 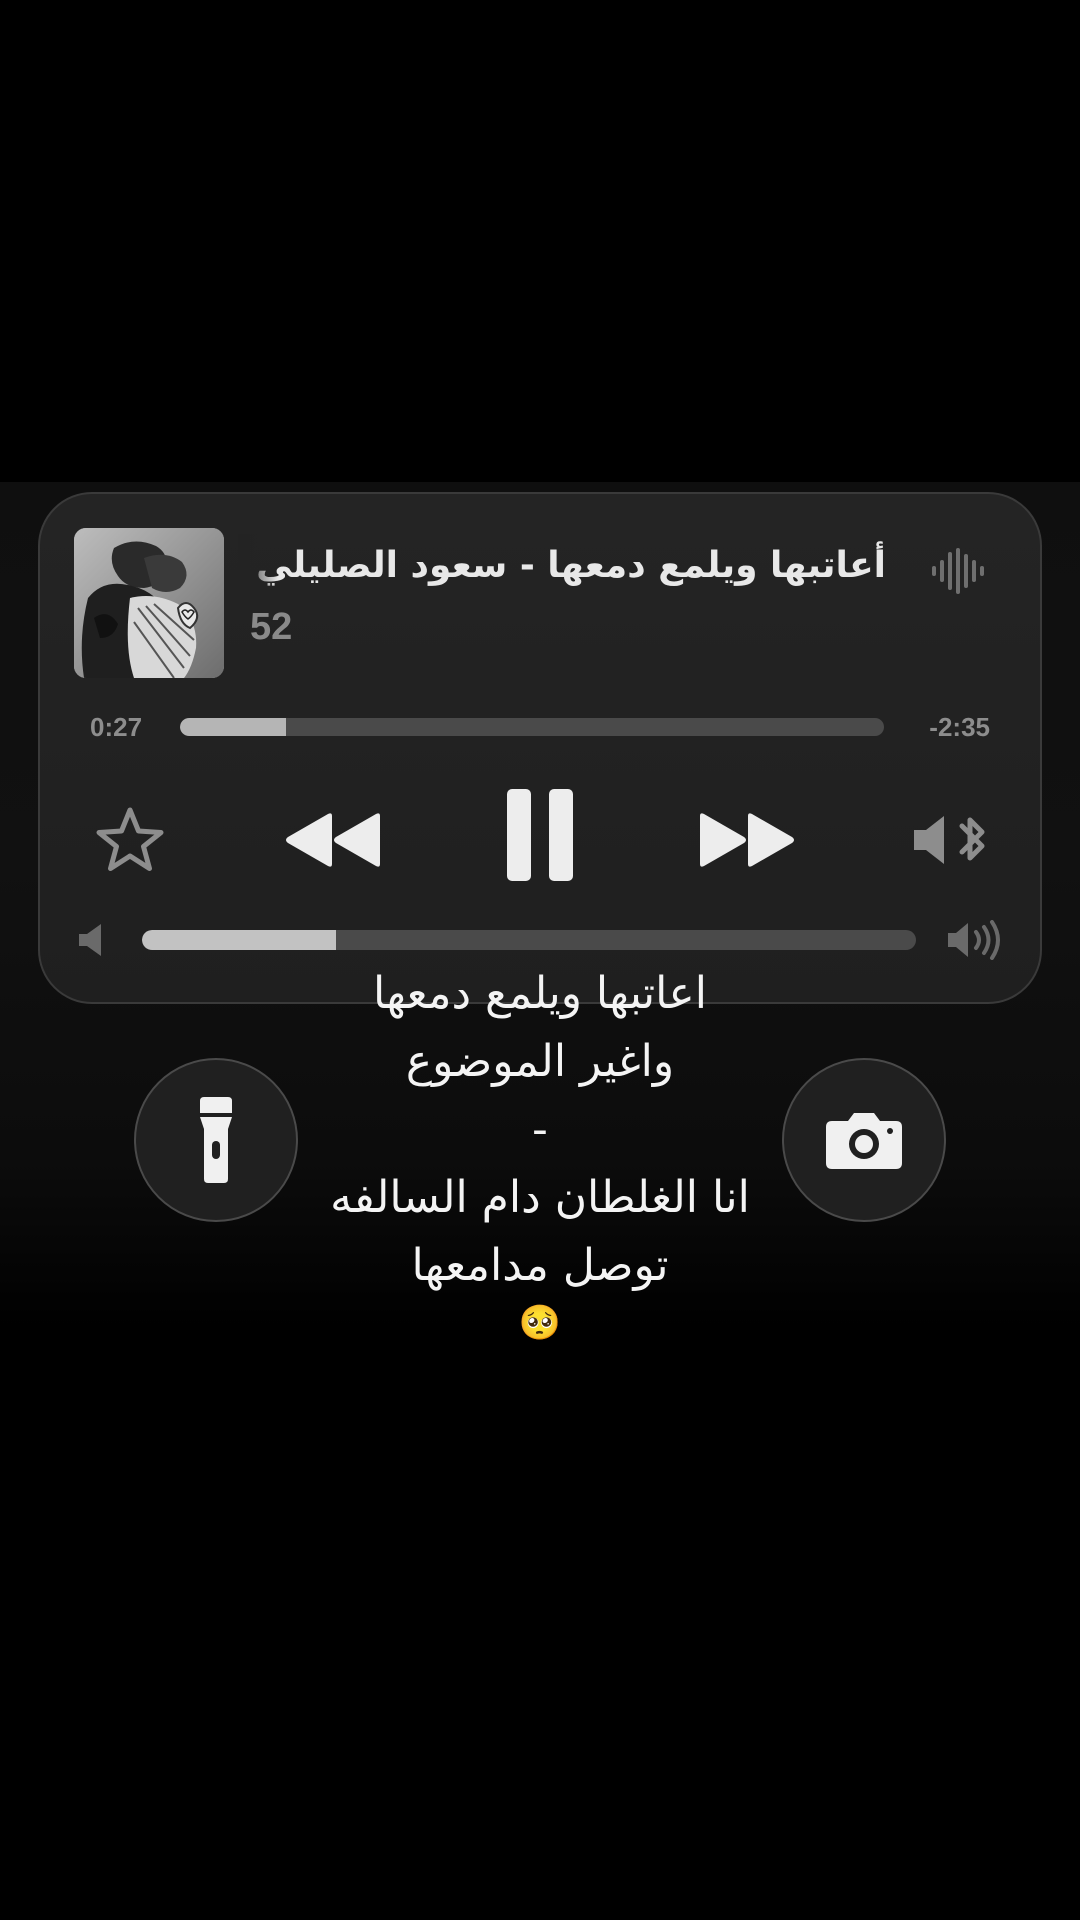 I want to click on album-art-sketch, so click(x=149, y=603).